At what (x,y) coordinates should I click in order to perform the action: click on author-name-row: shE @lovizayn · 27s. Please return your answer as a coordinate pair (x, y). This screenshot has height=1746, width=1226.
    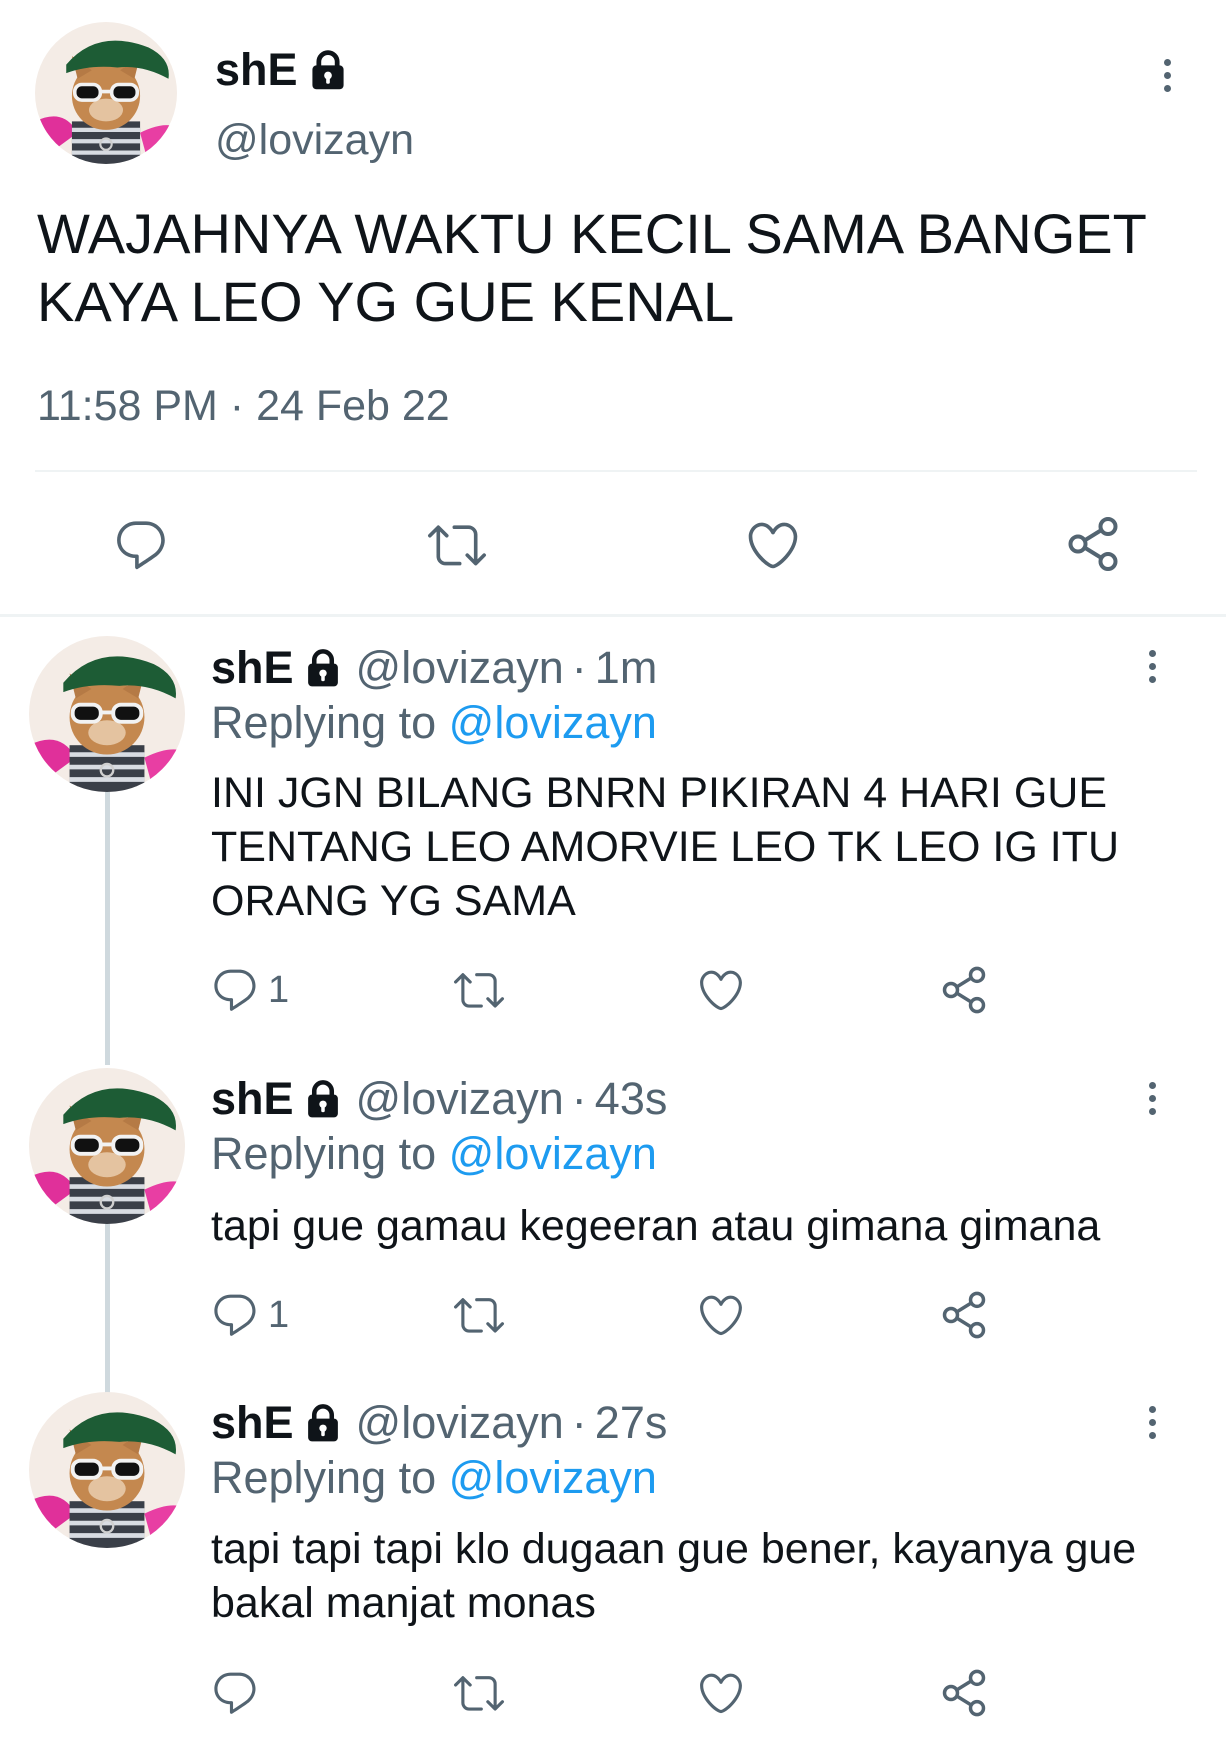
    Looking at the image, I should click on (439, 1423).